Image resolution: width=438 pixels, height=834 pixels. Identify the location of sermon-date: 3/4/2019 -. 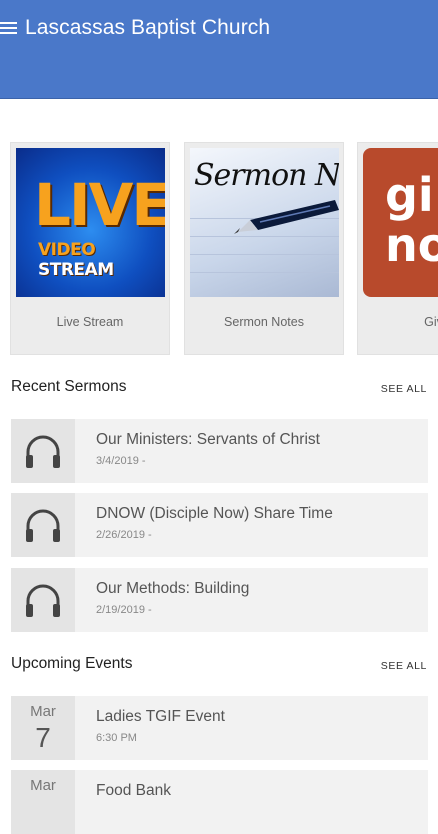
(121, 461).